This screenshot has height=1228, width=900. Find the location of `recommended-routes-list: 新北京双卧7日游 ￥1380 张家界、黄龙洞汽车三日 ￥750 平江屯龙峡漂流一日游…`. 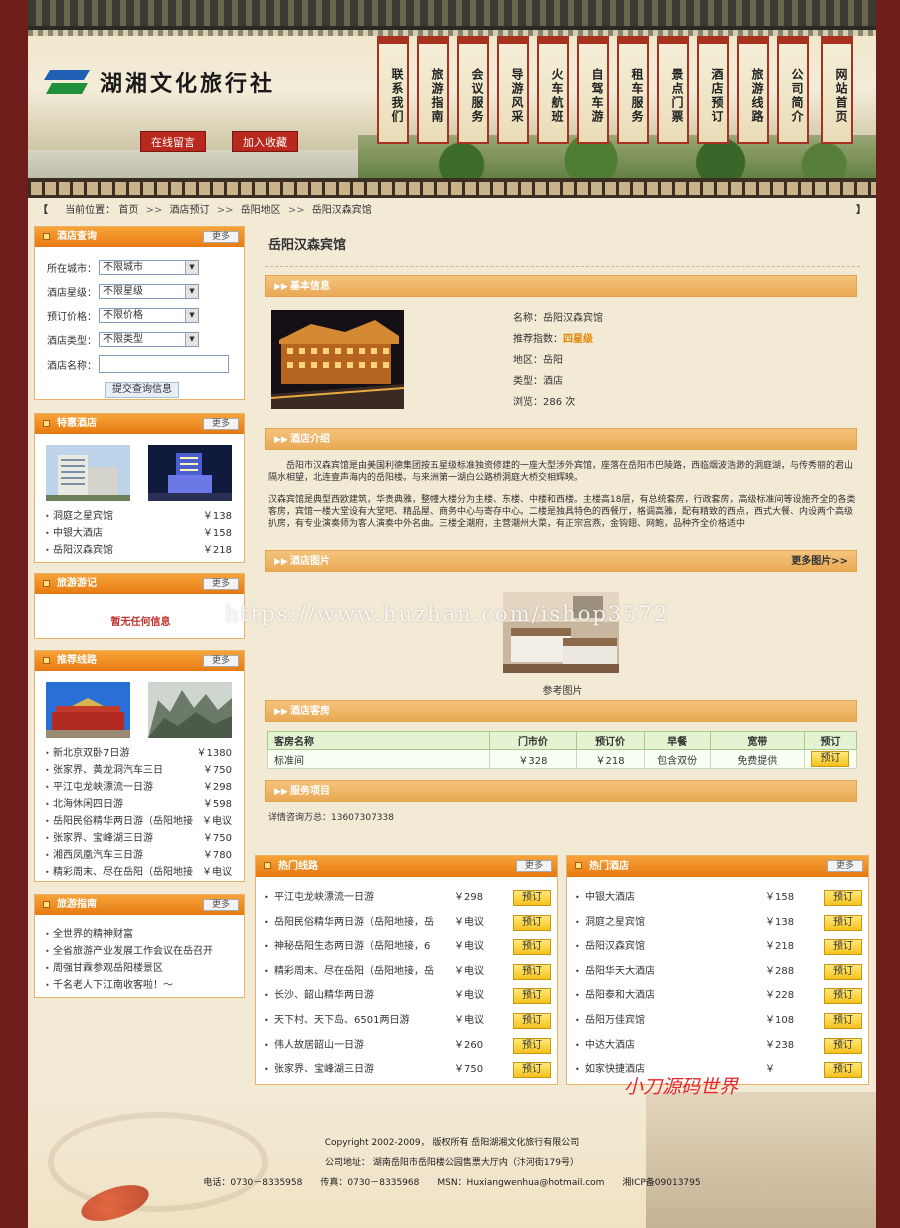

recommended-routes-list: 新北京双卧7日游 ￥1380 张家界、黄龙洞汽车三日 ￥750 平江屯龙峡漂流一日游… is located at coordinates (140, 813).